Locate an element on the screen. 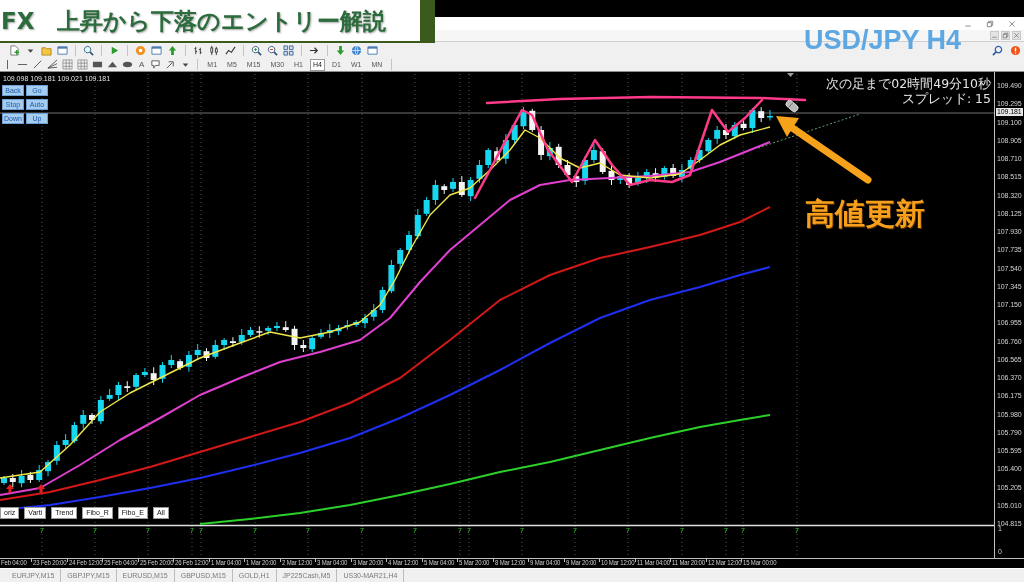 This screenshot has width=1024, height=582. search-icon is located at coordinates (997, 50).